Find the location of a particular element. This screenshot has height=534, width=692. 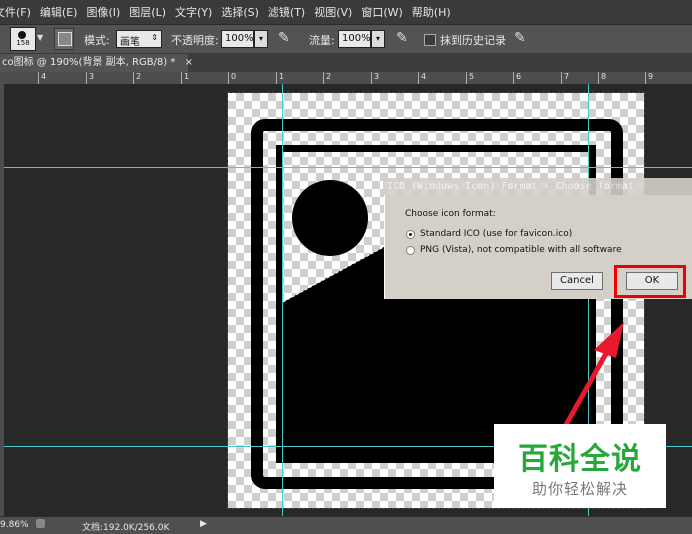

menu-type: 文字(Y) is located at coordinates (198, 12).